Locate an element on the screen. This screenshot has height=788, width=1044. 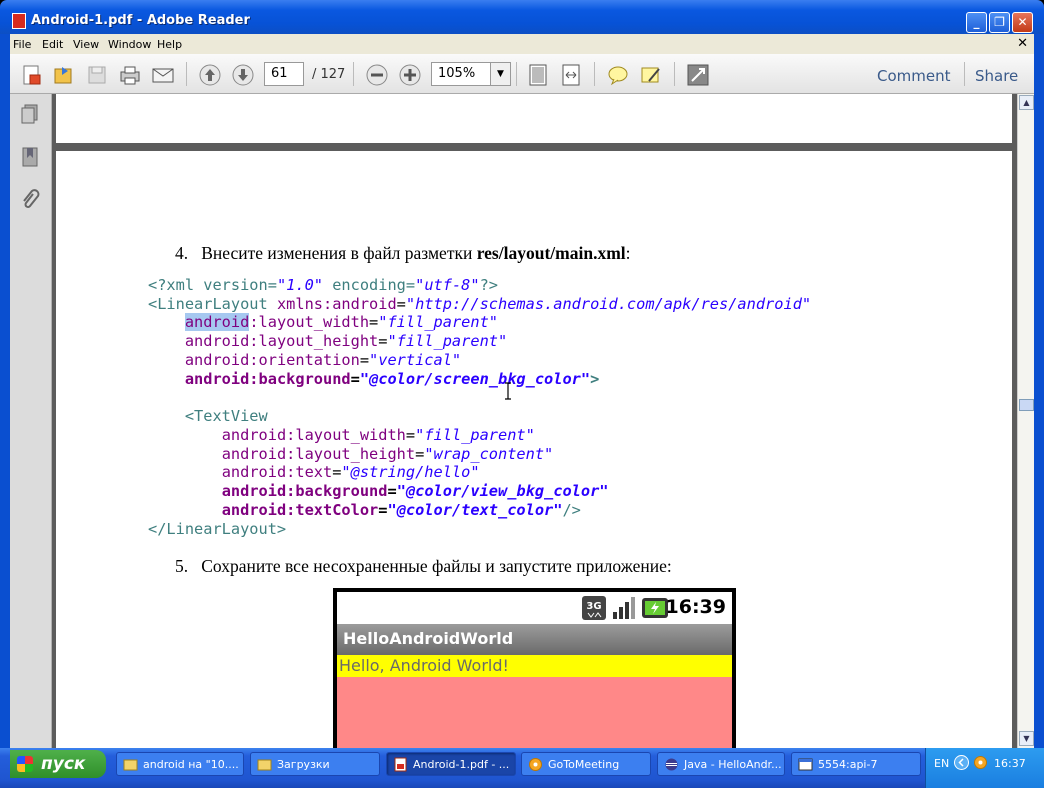
vertical-scrollbar: ▲ ▼ is located at coordinates (1025, 421).